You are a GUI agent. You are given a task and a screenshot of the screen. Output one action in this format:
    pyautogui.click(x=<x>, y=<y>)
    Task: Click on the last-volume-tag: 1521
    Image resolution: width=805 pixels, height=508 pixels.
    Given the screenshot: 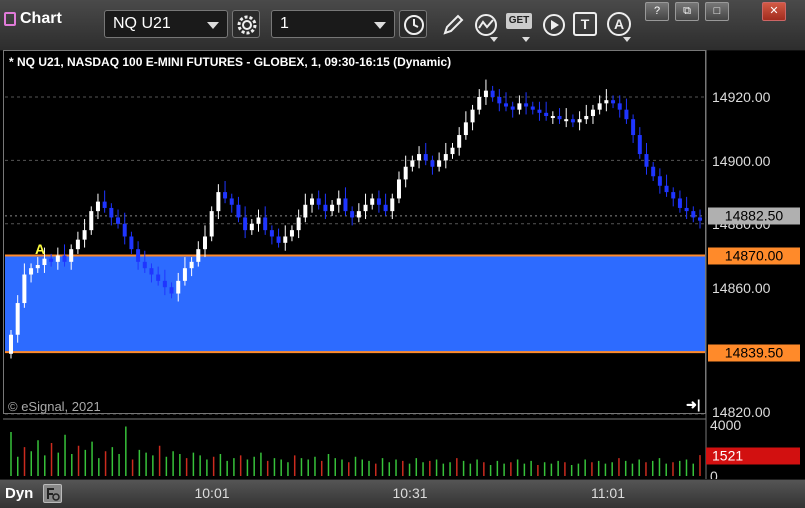 What is the action you would take?
    pyautogui.click(x=753, y=456)
    